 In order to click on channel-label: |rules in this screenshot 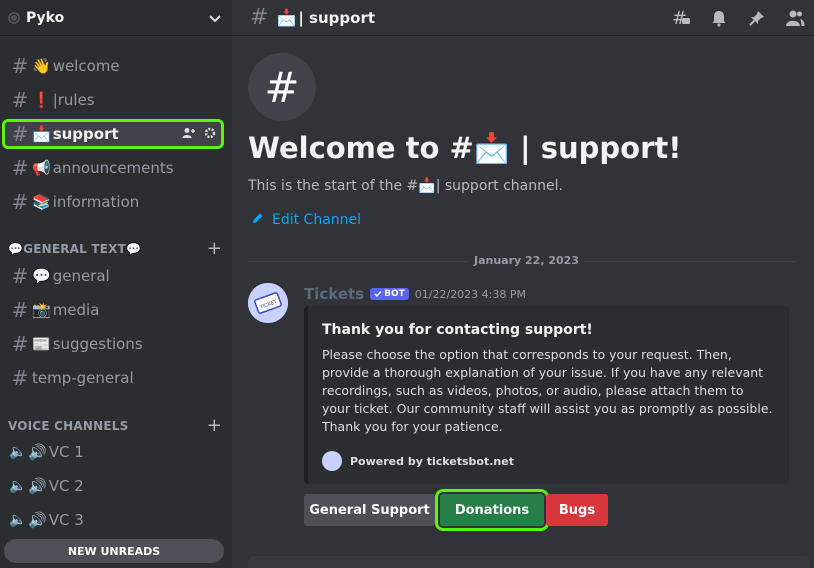, I will do `click(73, 100)`.